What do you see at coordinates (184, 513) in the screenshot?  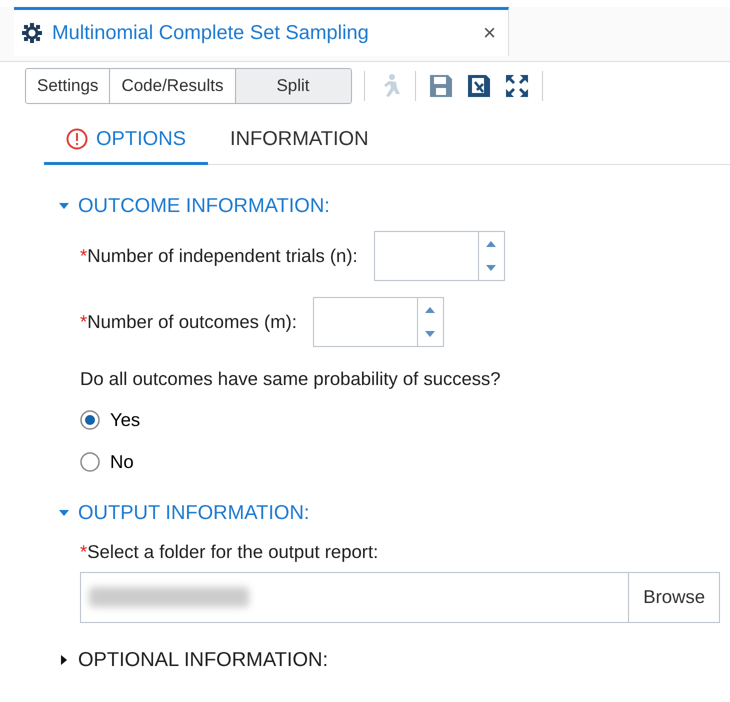 I see `section-header: OUTPUT INFORMATION:` at bounding box center [184, 513].